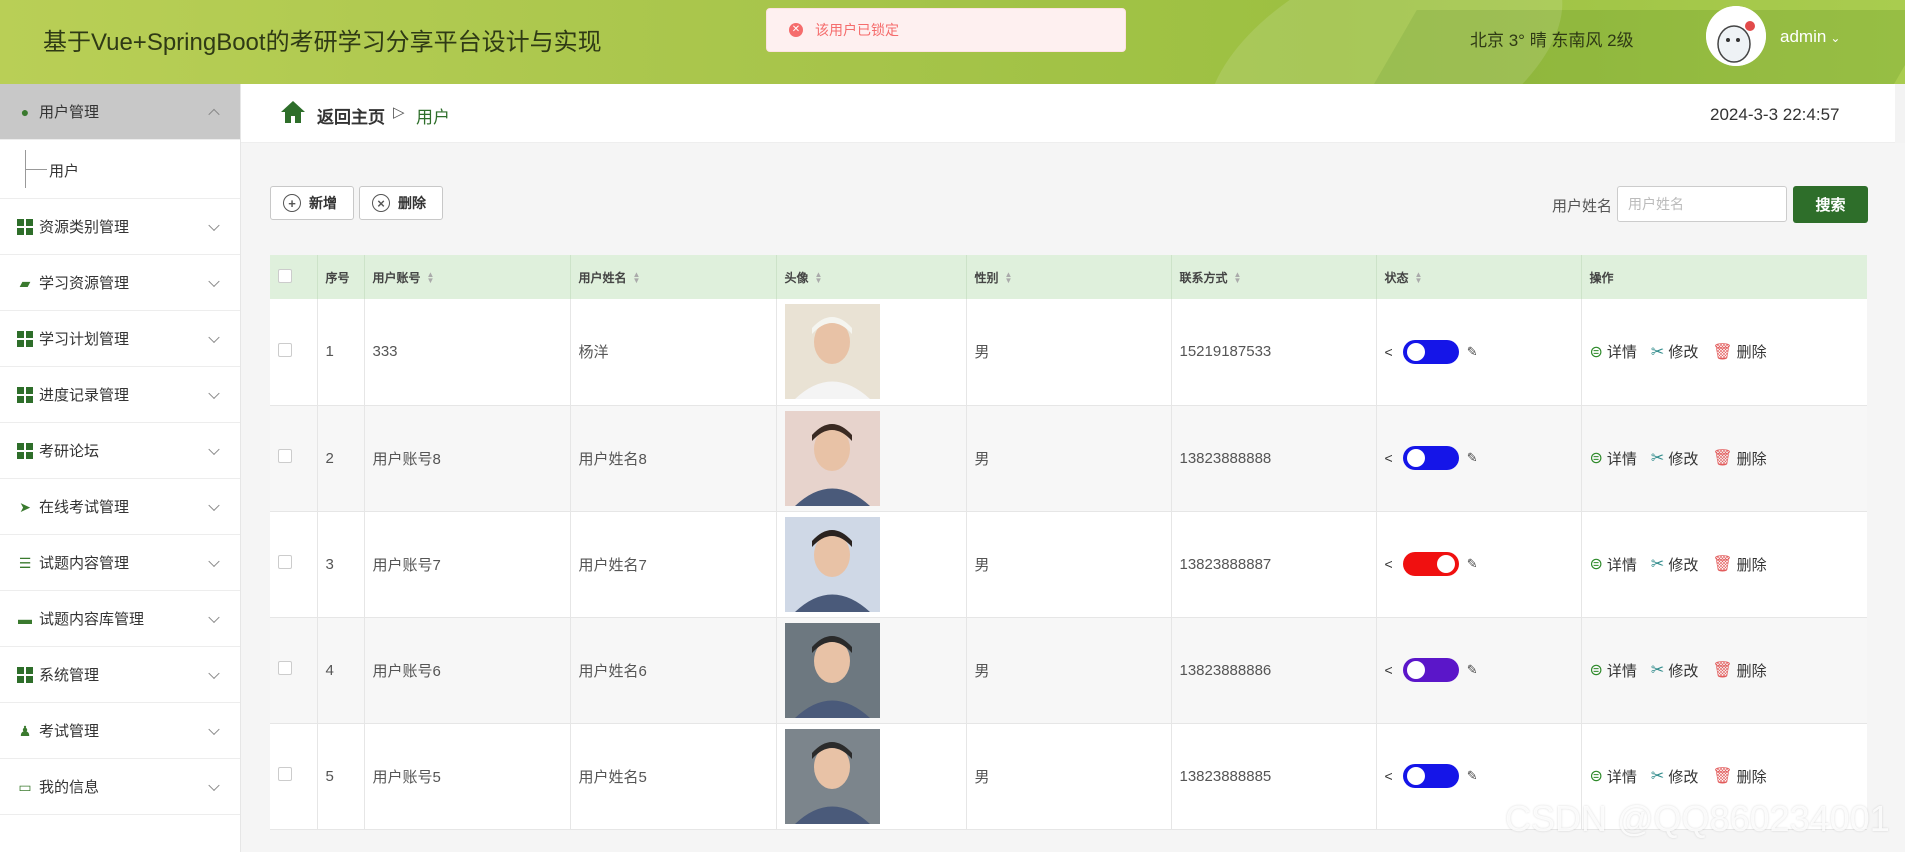 The height and width of the screenshot is (852, 1905). What do you see at coordinates (120, 112) in the screenshot?
I see `sidebar-item-user-management: ● 用户管理` at bounding box center [120, 112].